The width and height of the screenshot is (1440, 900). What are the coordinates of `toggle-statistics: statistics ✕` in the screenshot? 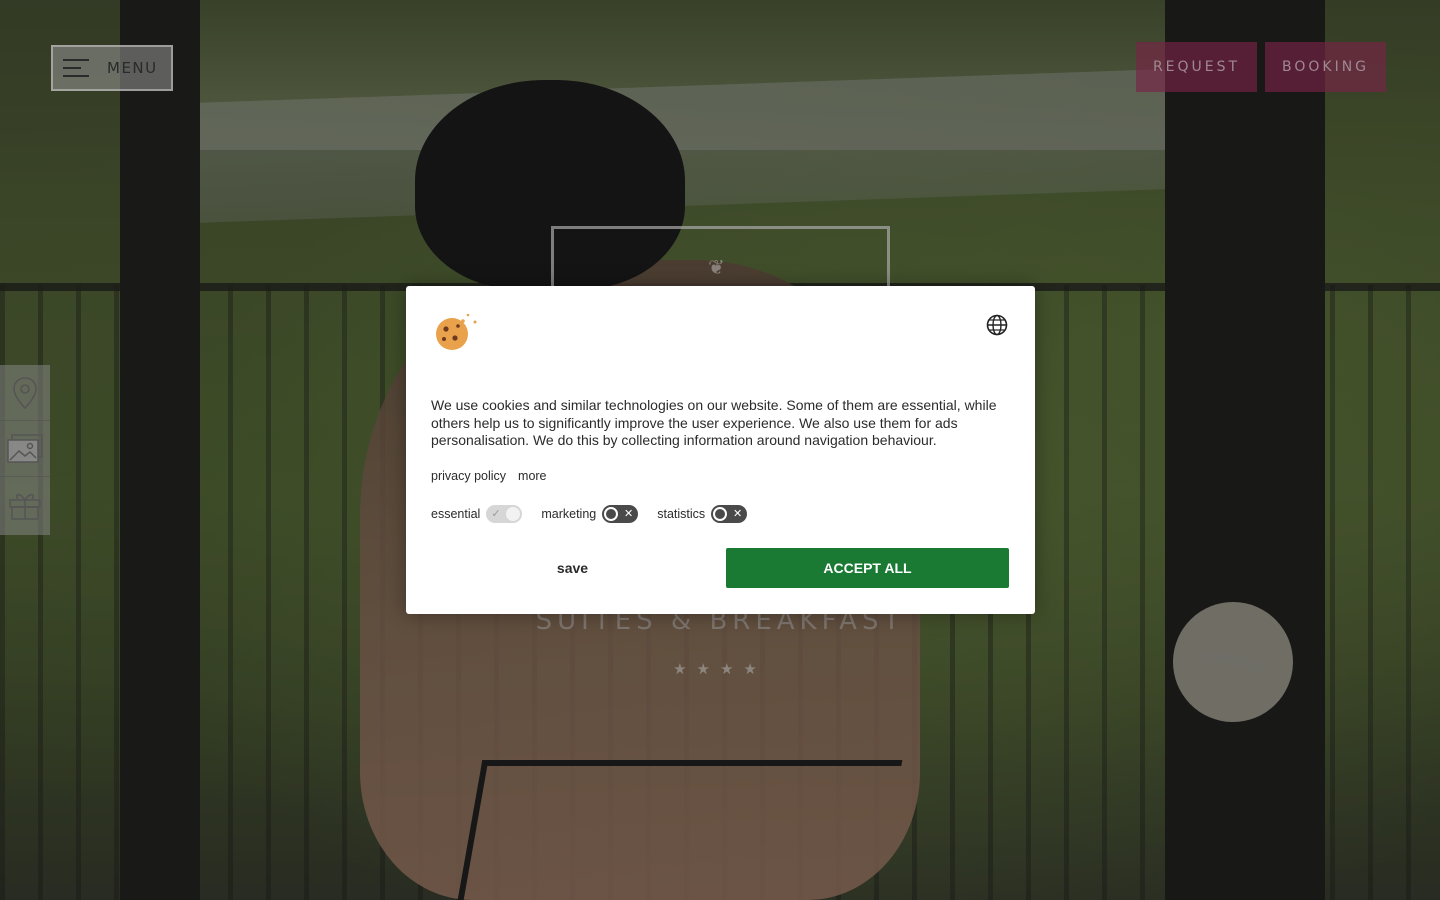 It's located at (702, 514).